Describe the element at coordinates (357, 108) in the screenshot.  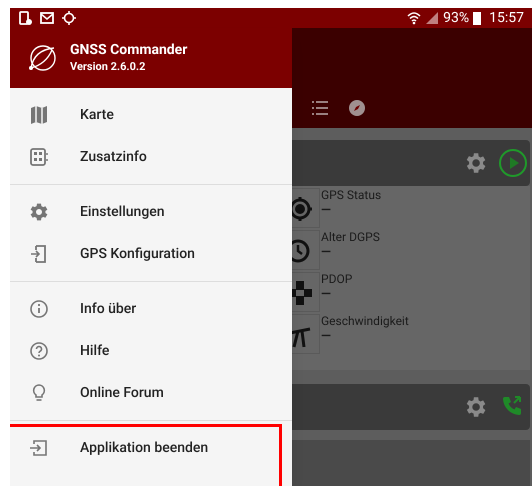
I see `compass-icon` at that location.